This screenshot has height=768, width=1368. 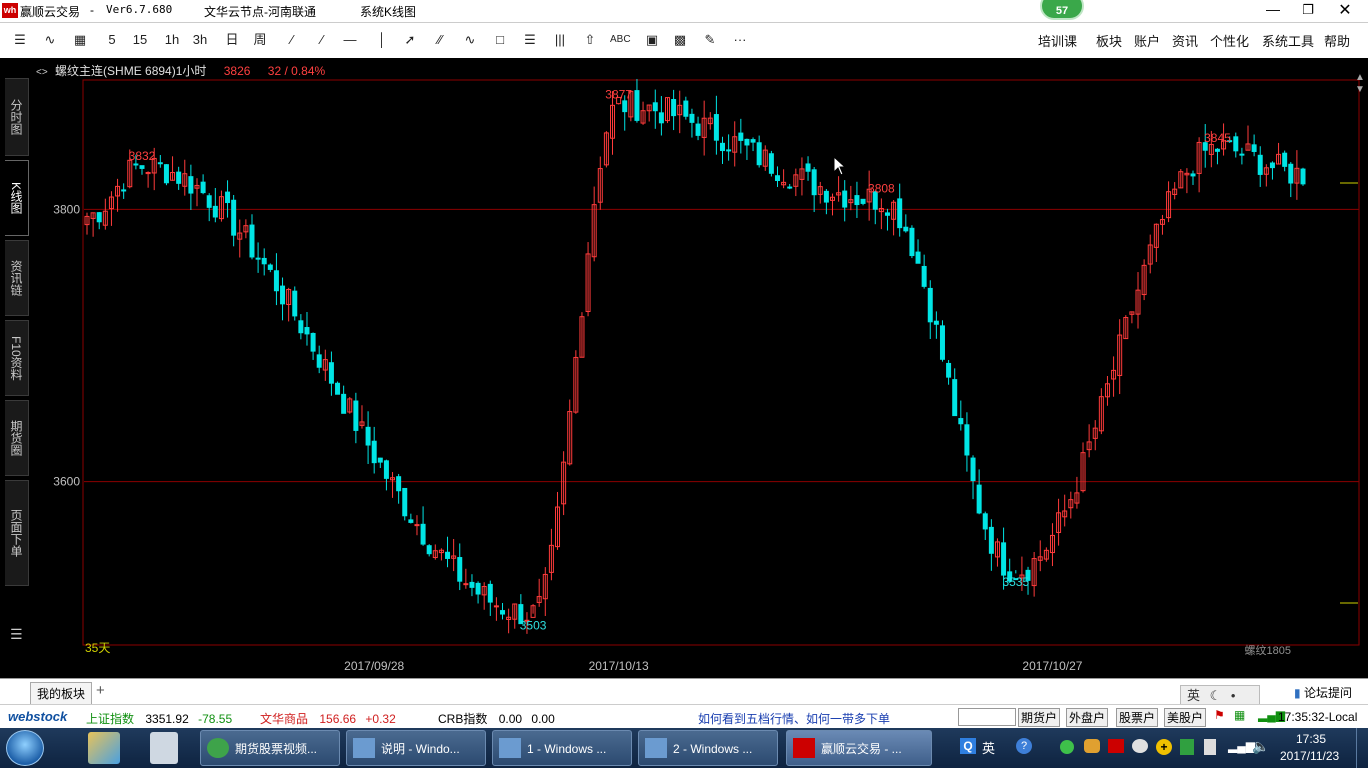 I want to click on tab-order-page: 页面下单, so click(x=17, y=533).